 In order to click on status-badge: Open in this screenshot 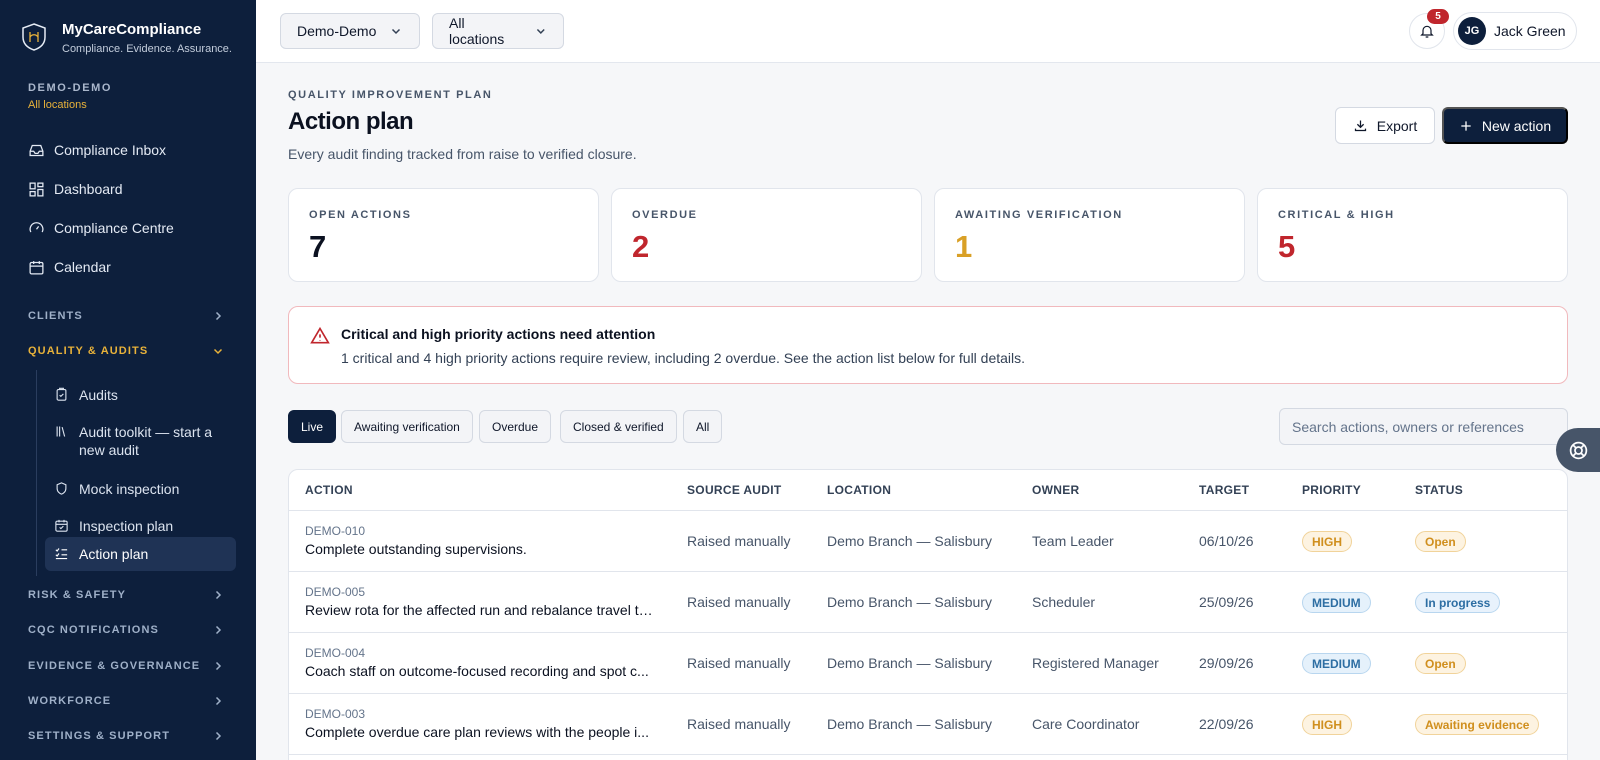, I will do `click(1440, 541)`.